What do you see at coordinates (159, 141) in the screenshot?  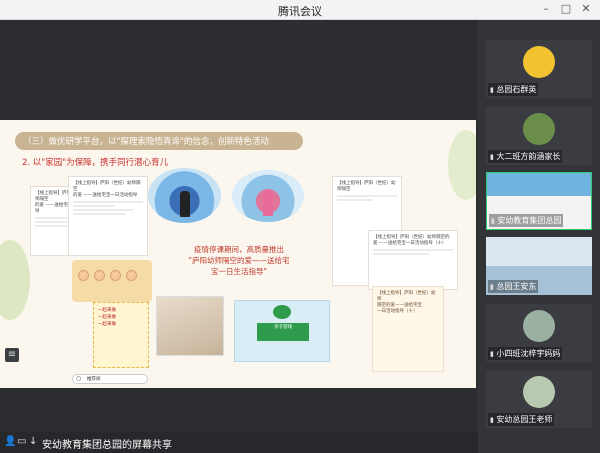 I see `slide-banner: （三）做优研学平台，以"探理索隐悟真谛"的信念，创新特色活动` at bounding box center [159, 141].